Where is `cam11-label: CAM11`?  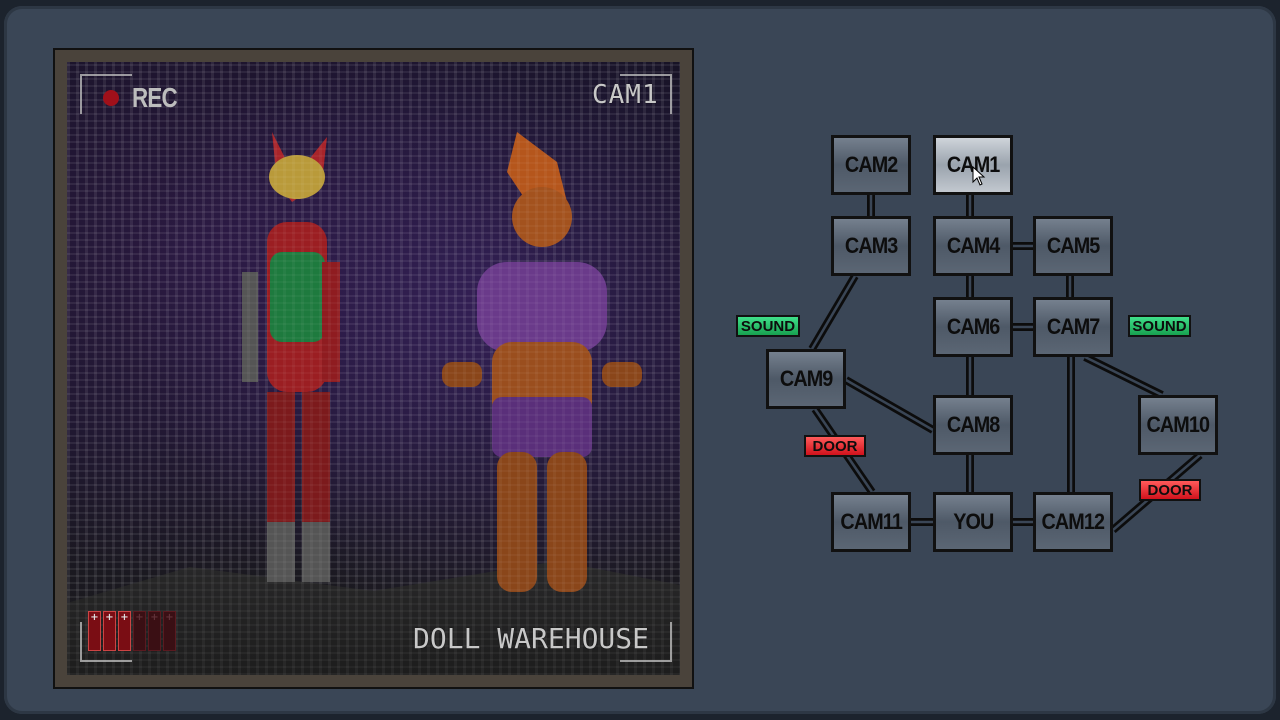 cam11-label: CAM11 is located at coordinates (871, 521).